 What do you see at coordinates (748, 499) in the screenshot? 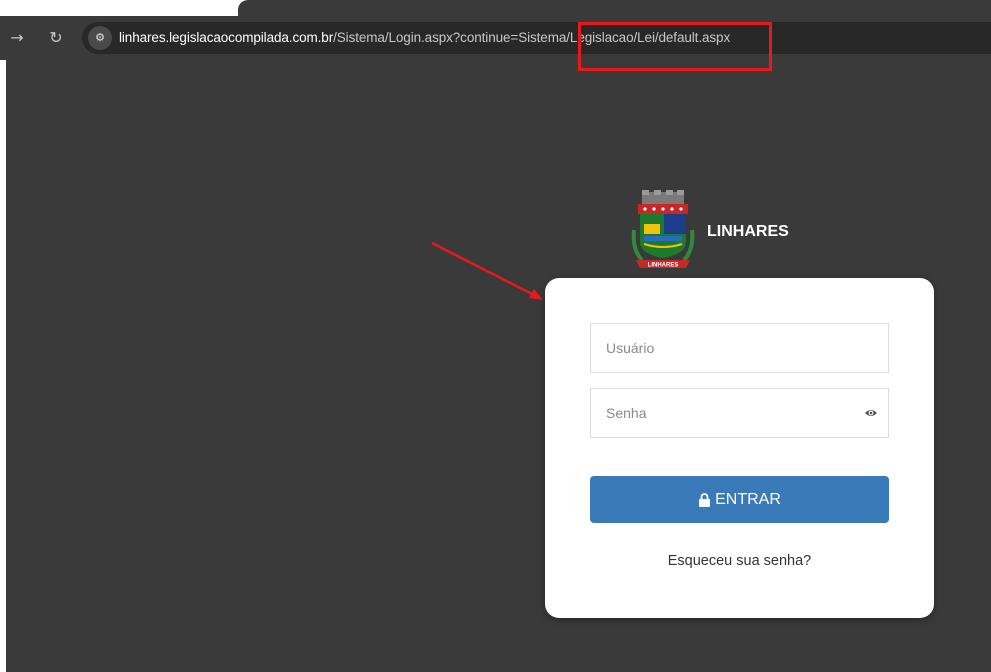
I see `login-button-label: ENTRAR` at bounding box center [748, 499].